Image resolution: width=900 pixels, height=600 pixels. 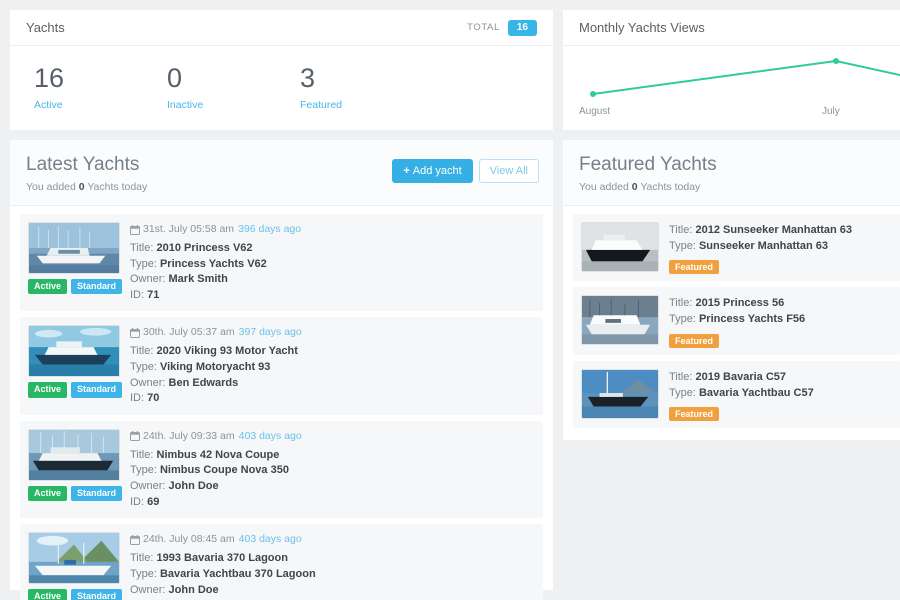 What do you see at coordinates (308, 78) in the screenshot?
I see `stat-featured-value: 3` at bounding box center [308, 78].